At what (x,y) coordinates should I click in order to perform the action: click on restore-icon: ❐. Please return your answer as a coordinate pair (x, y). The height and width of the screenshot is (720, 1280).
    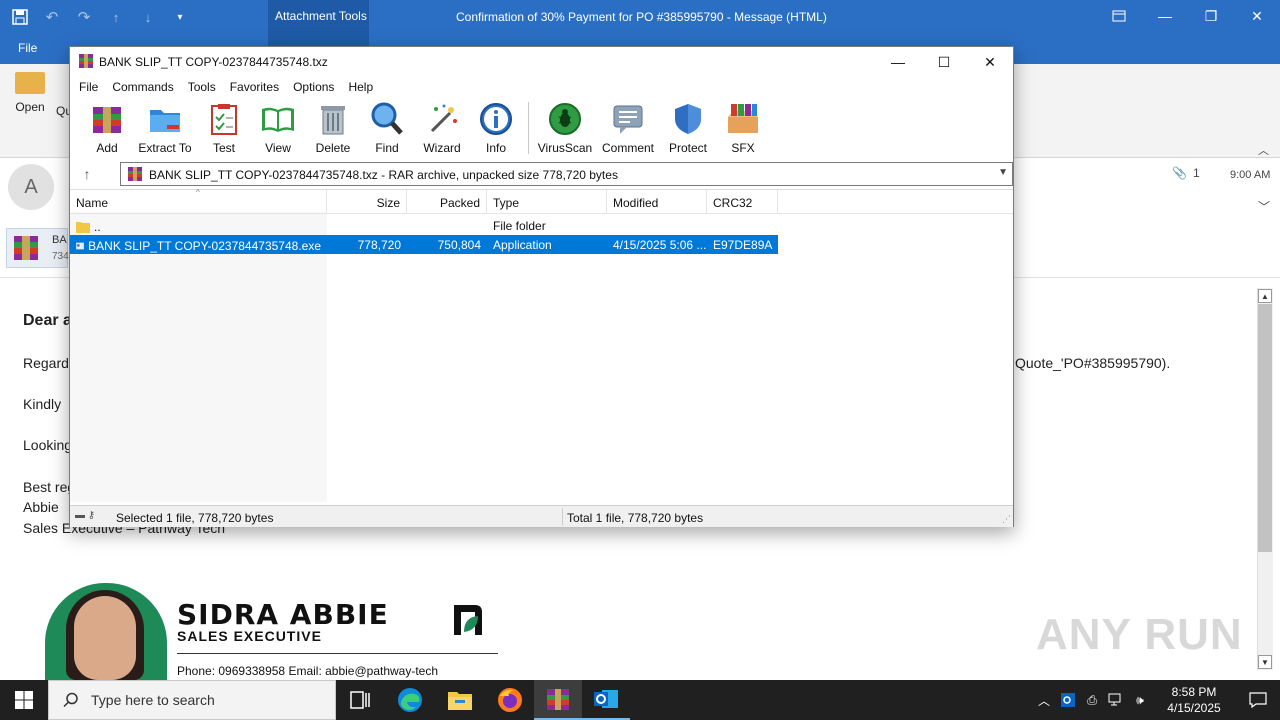
    Looking at the image, I should click on (1211, 16).